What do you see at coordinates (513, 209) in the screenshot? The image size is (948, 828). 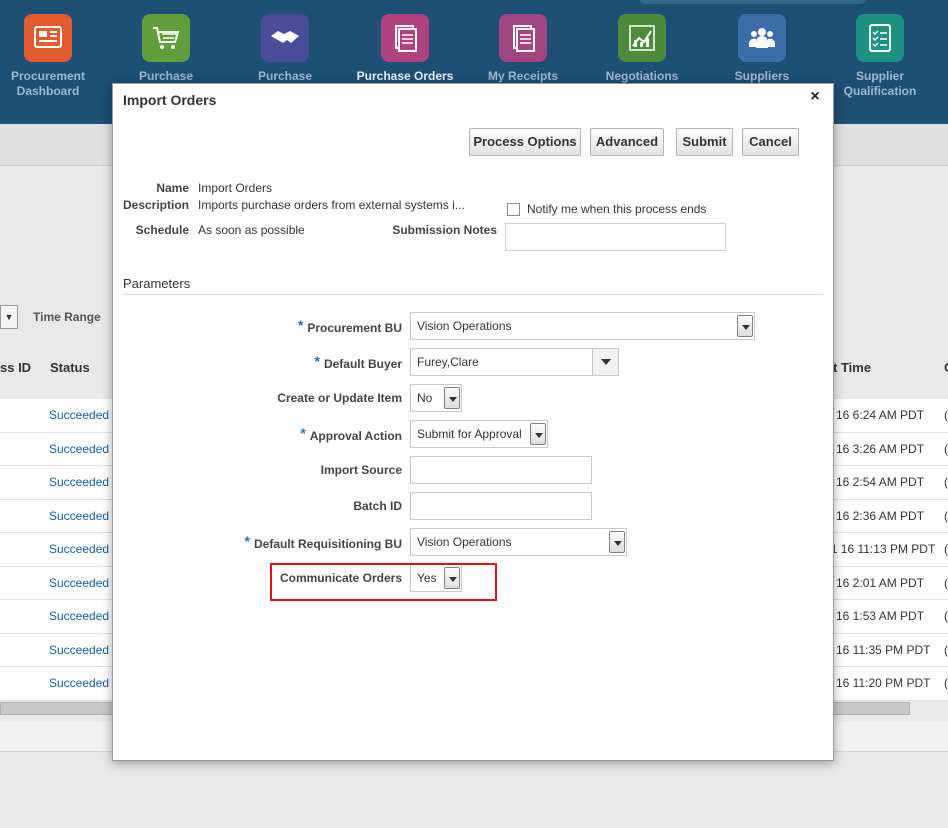 I see `notify-checkbox` at bounding box center [513, 209].